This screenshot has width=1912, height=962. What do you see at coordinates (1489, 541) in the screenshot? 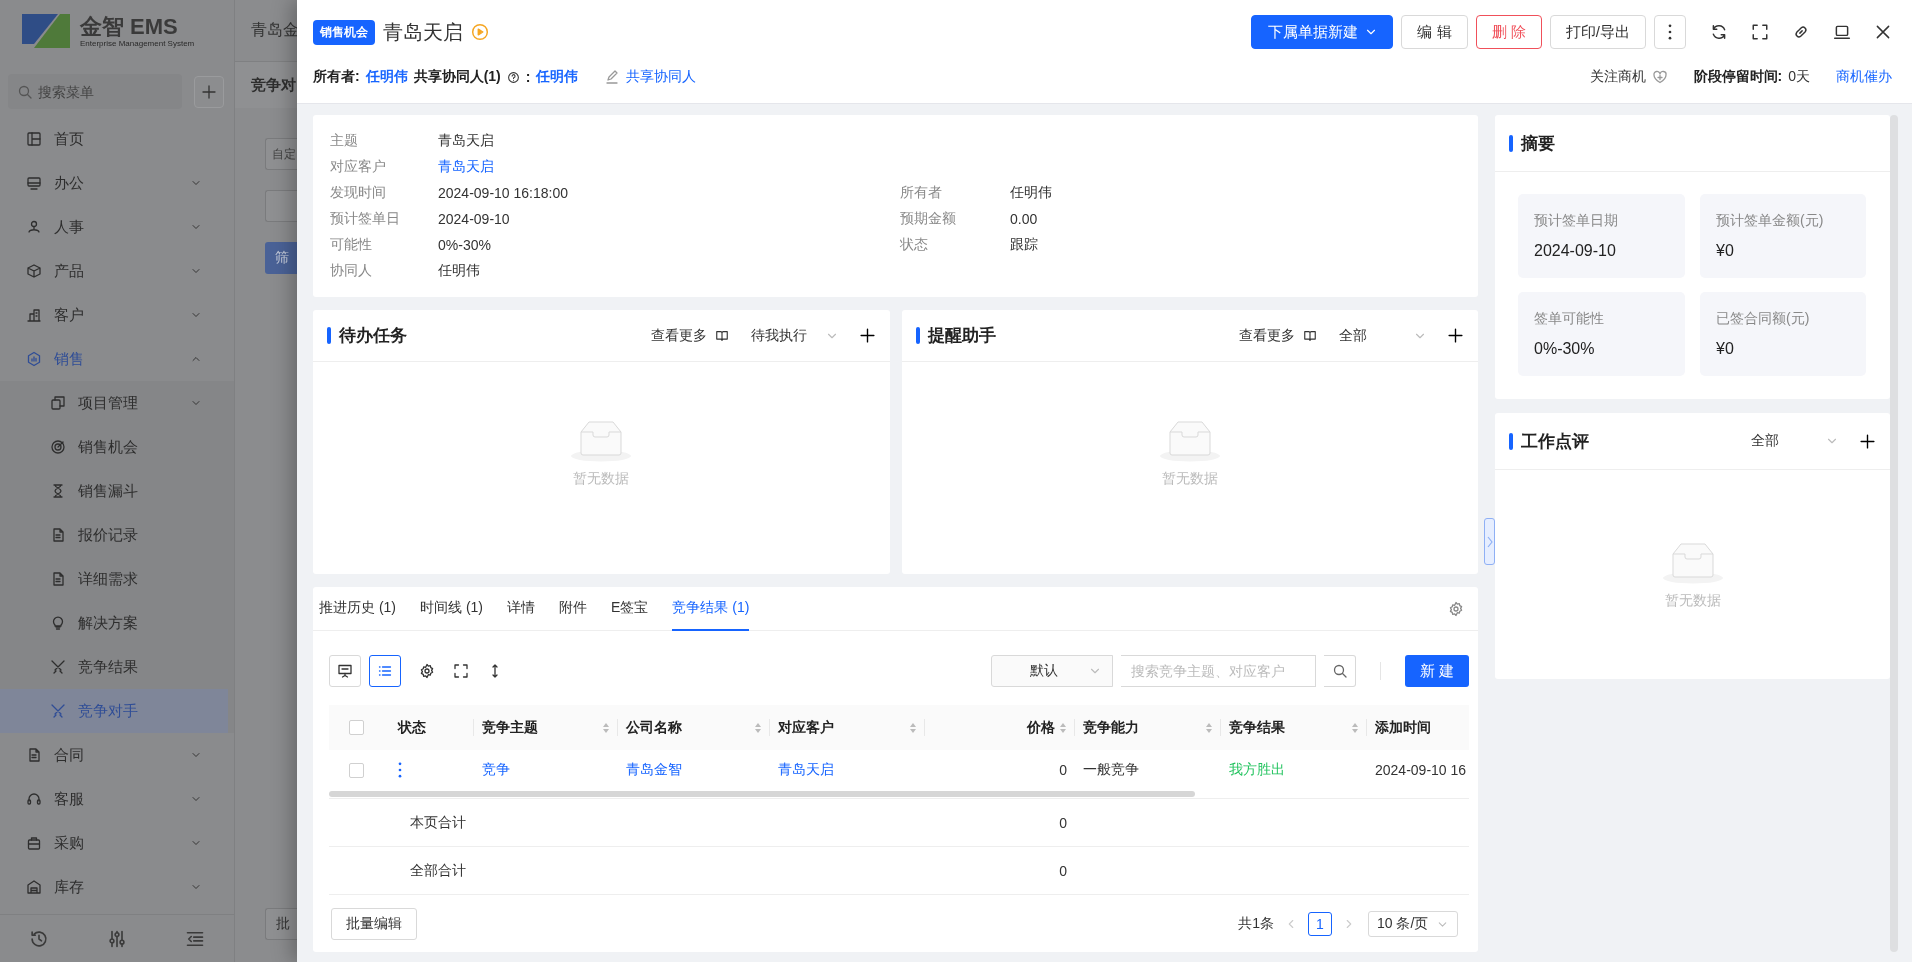
I see `collapse-handle` at bounding box center [1489, 541].